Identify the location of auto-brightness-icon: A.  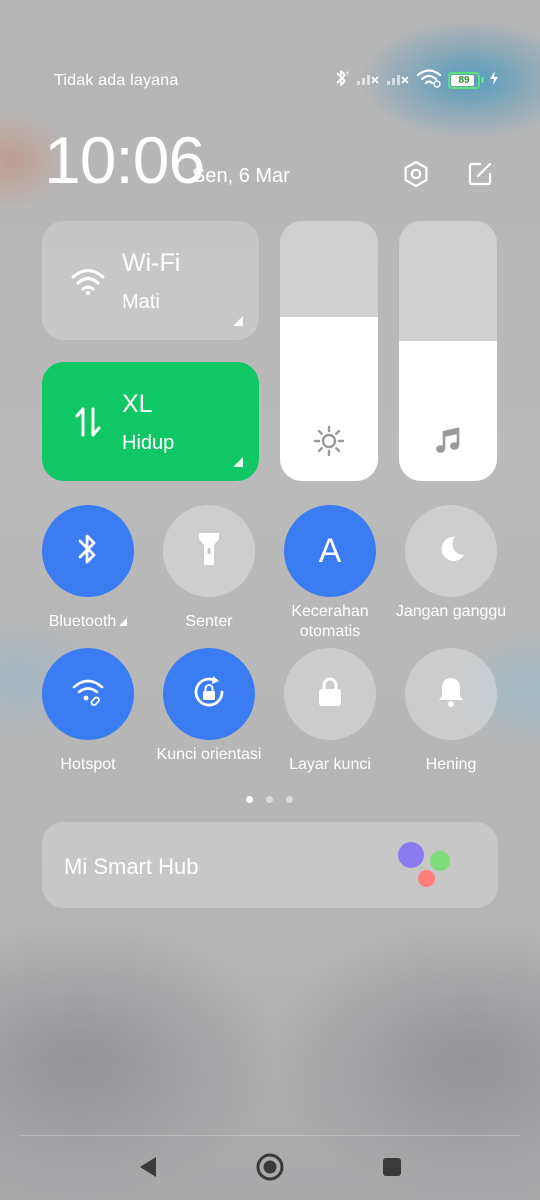
(330, 550).